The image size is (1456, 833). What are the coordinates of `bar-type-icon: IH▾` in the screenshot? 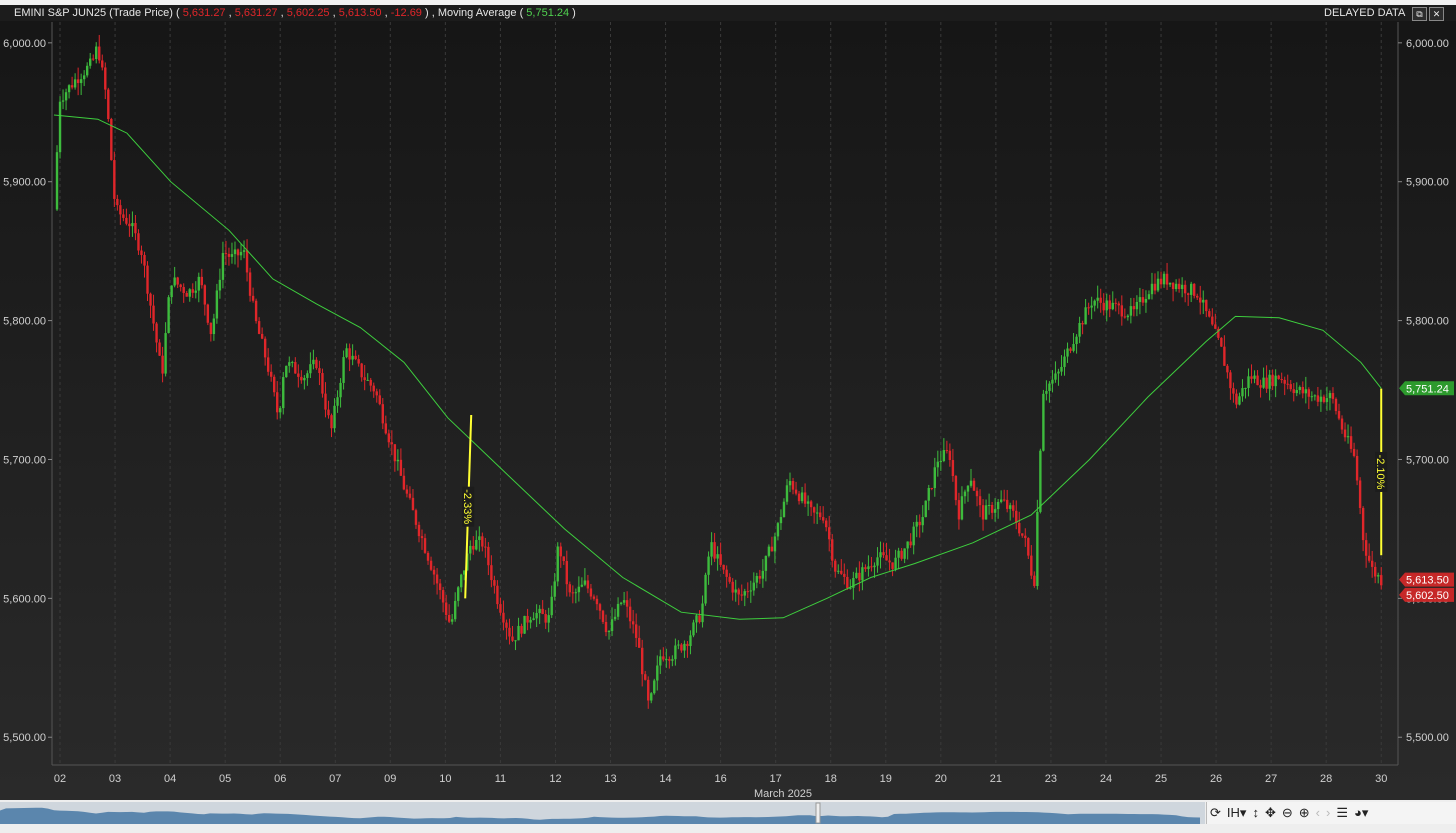 It's located at (1237, 813).